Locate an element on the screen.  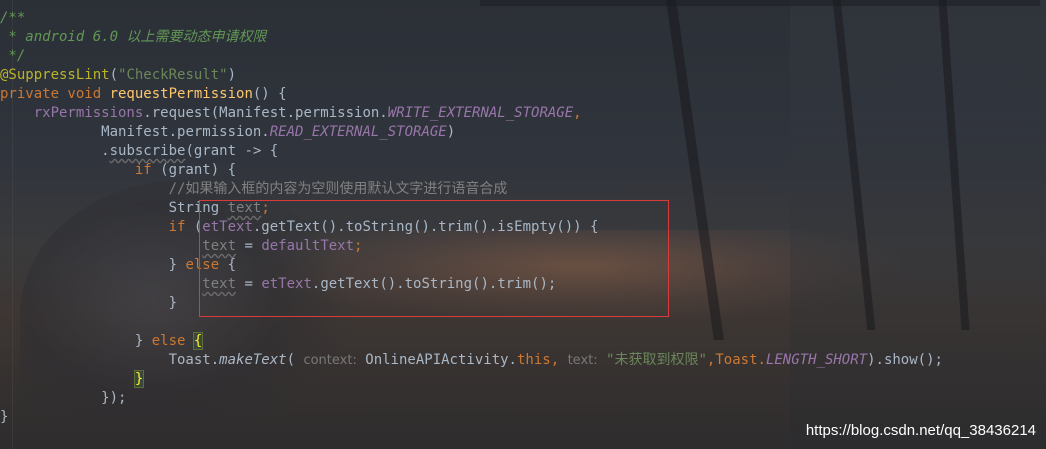
code-text: (grant -> { is located at coordinates (232, 151).